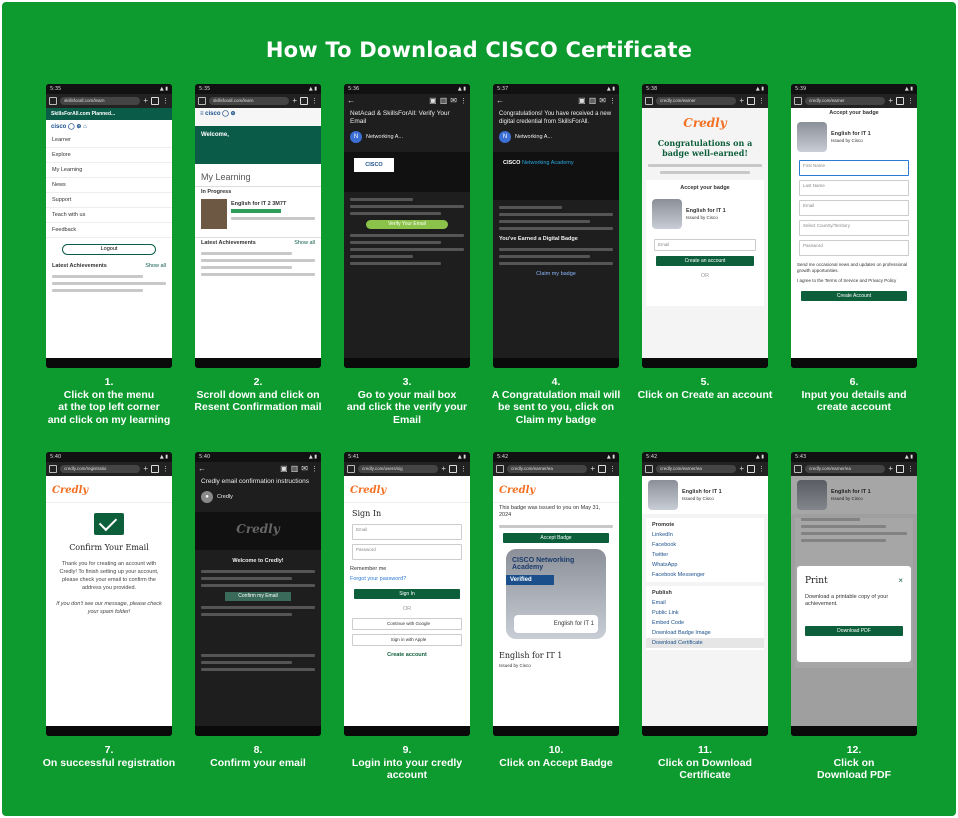 The width and height of the screenshot is (958, 818). I want to click on browser-bar: credly.com/users/sig + ⋮, so click(407, 469).